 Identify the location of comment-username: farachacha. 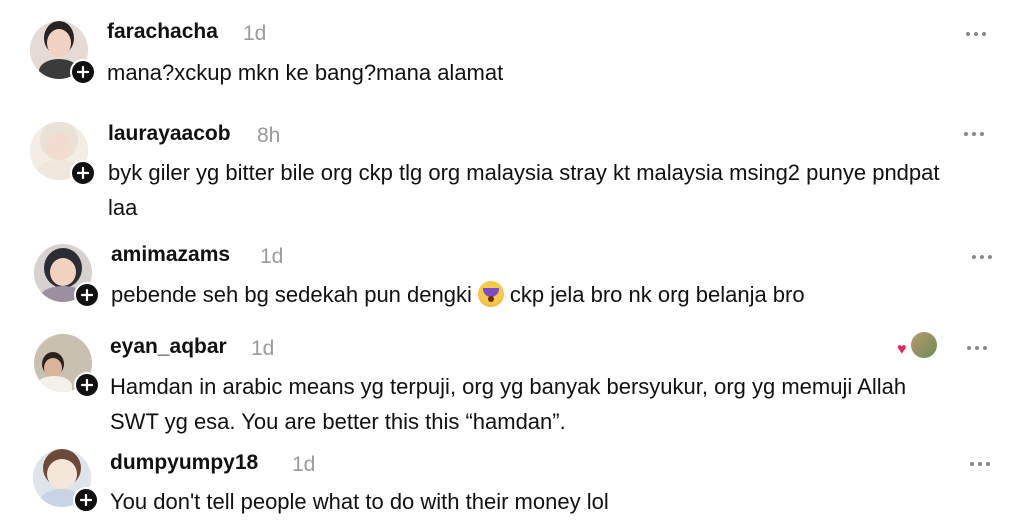
(162, 32).